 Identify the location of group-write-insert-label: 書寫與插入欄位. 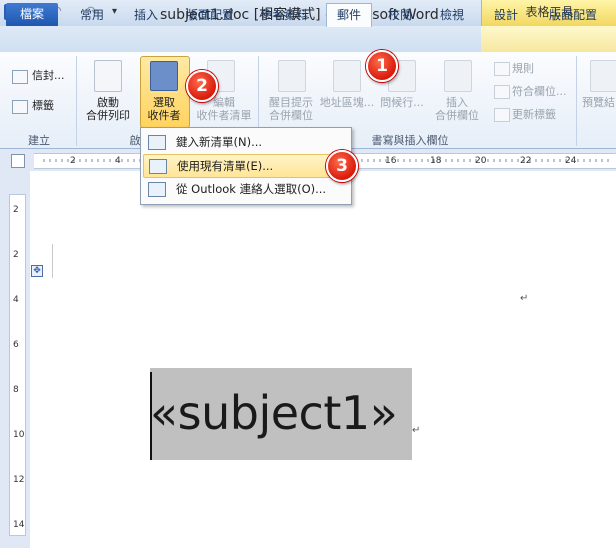
(410, 140).